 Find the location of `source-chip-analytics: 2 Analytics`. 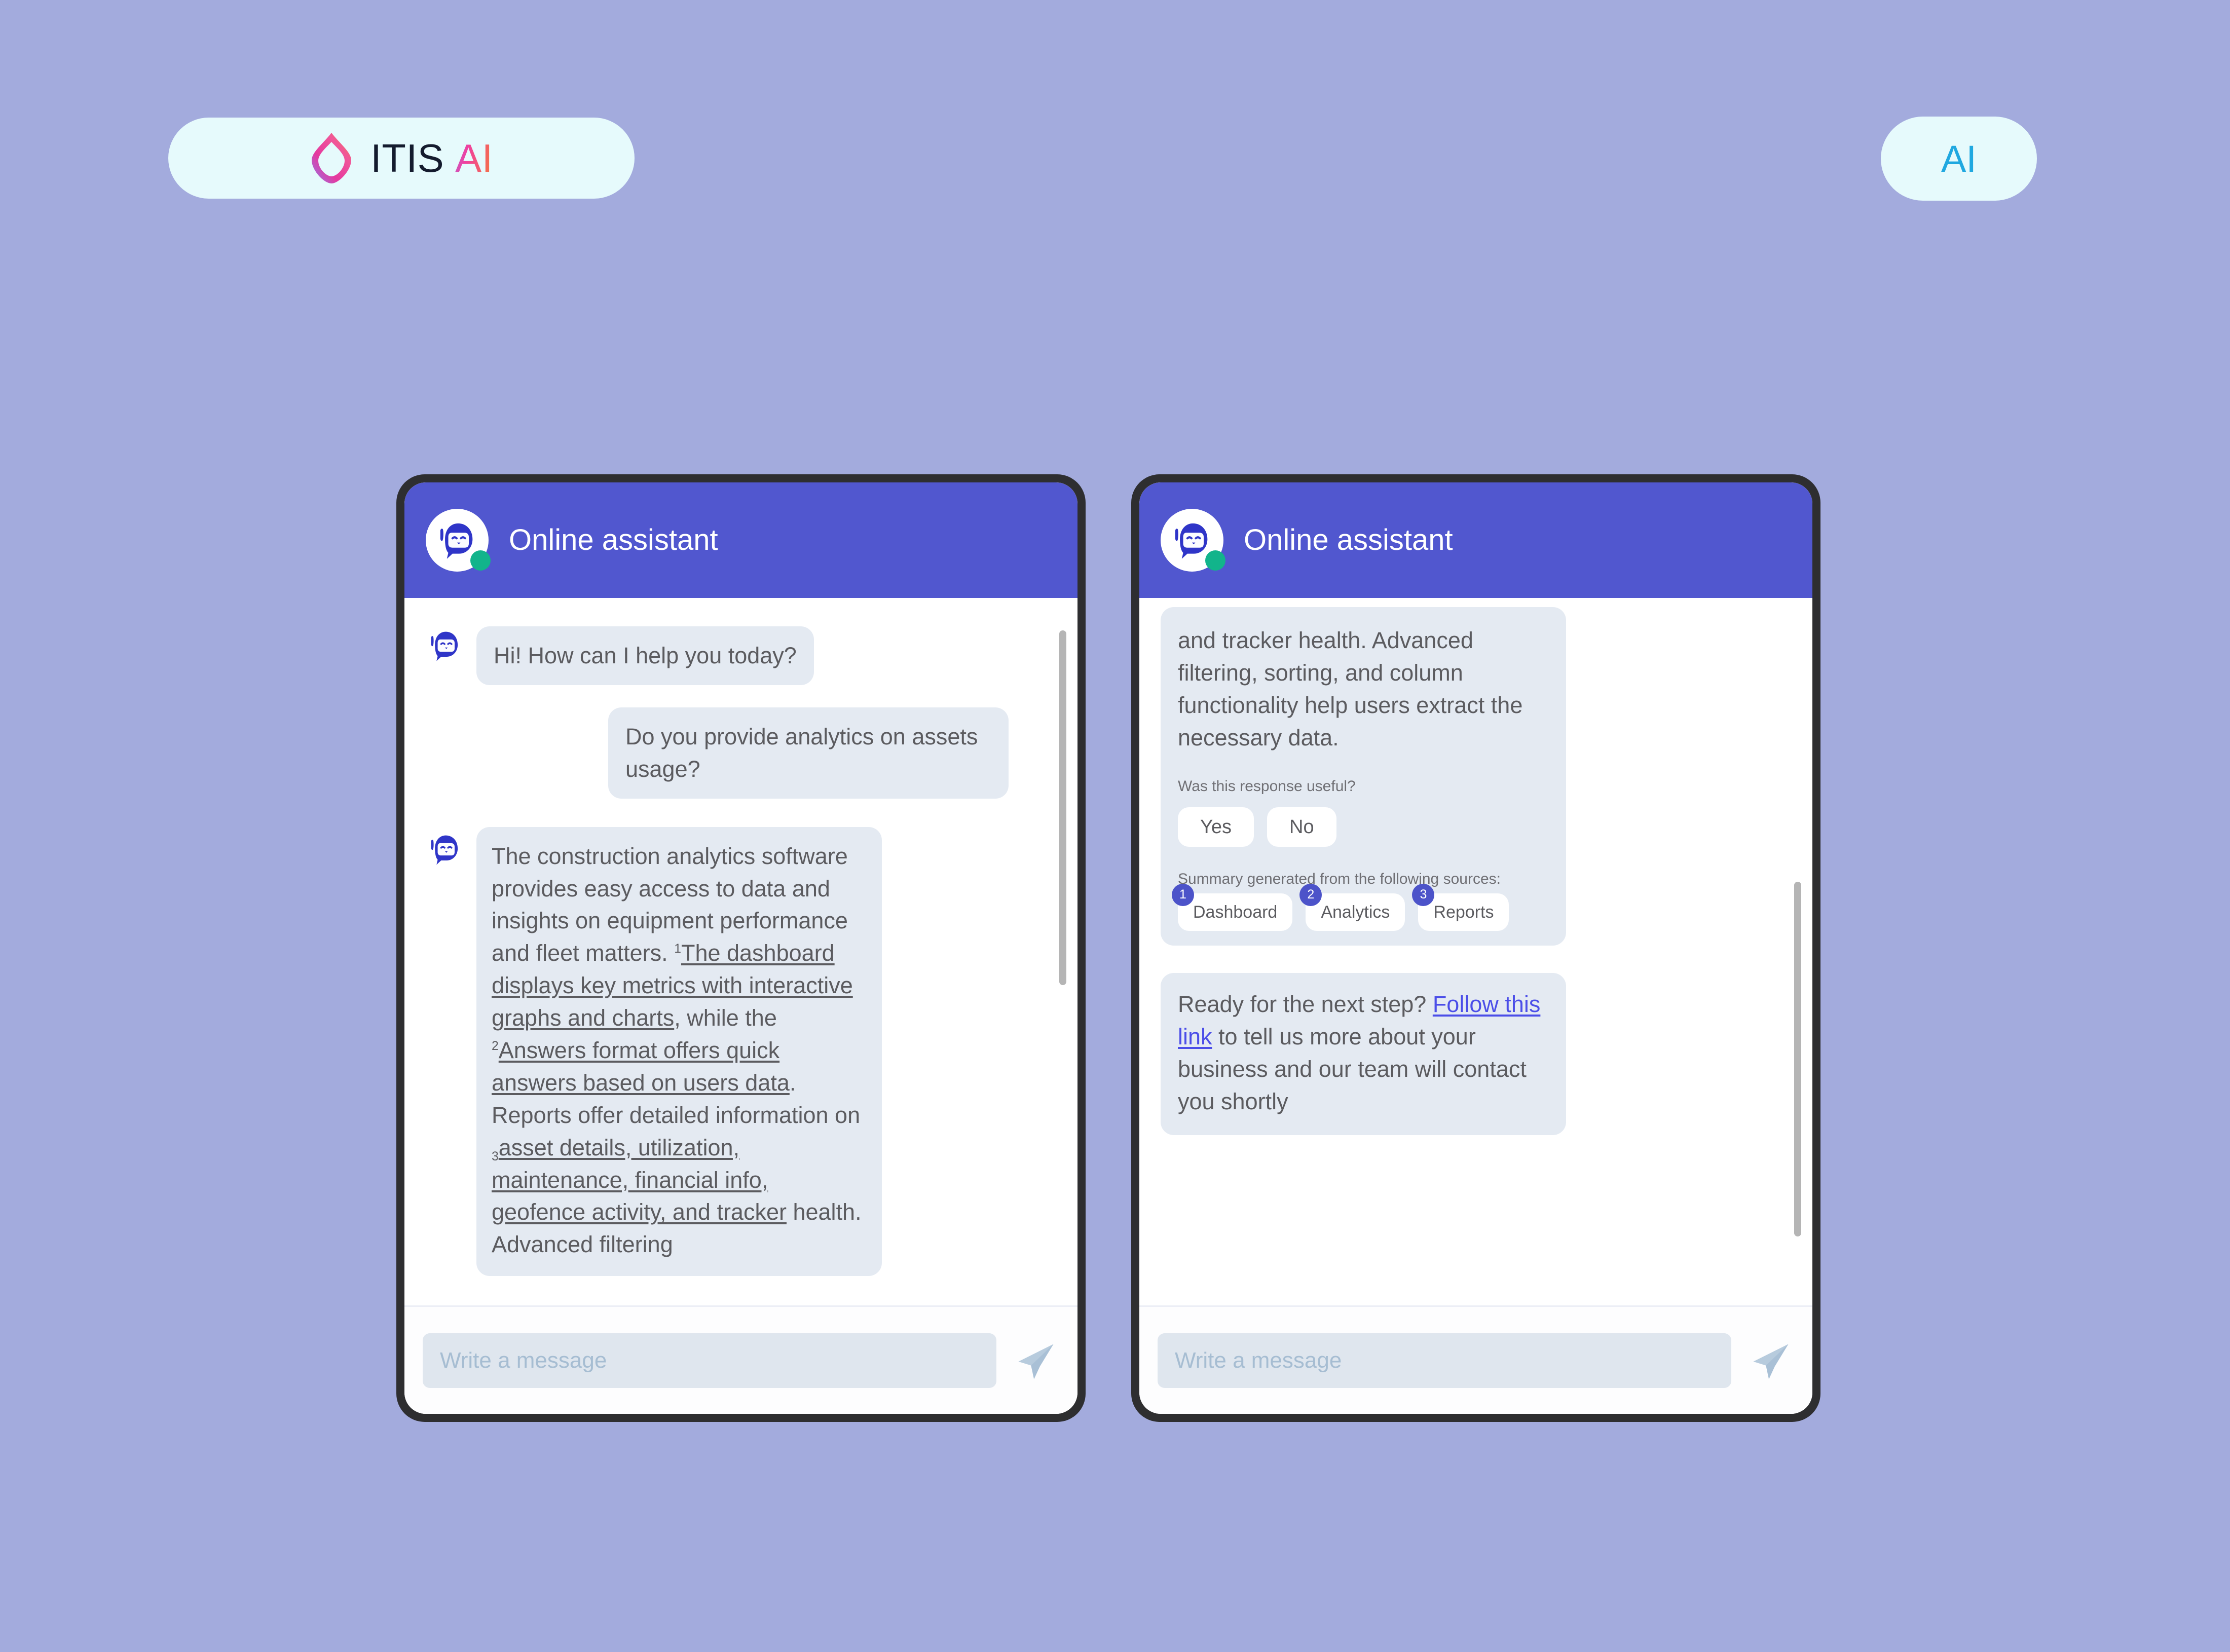

source-chip-analytics: 2 Analytics is located at coordinates (1352, 907).